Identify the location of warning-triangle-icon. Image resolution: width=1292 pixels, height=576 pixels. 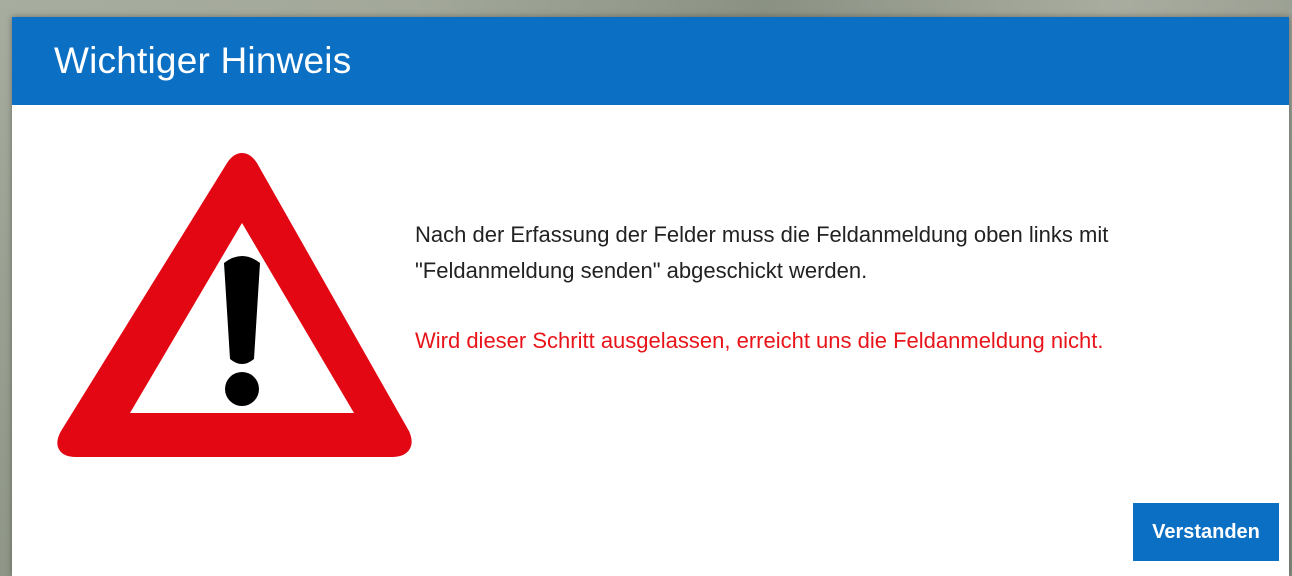
(234, 305).